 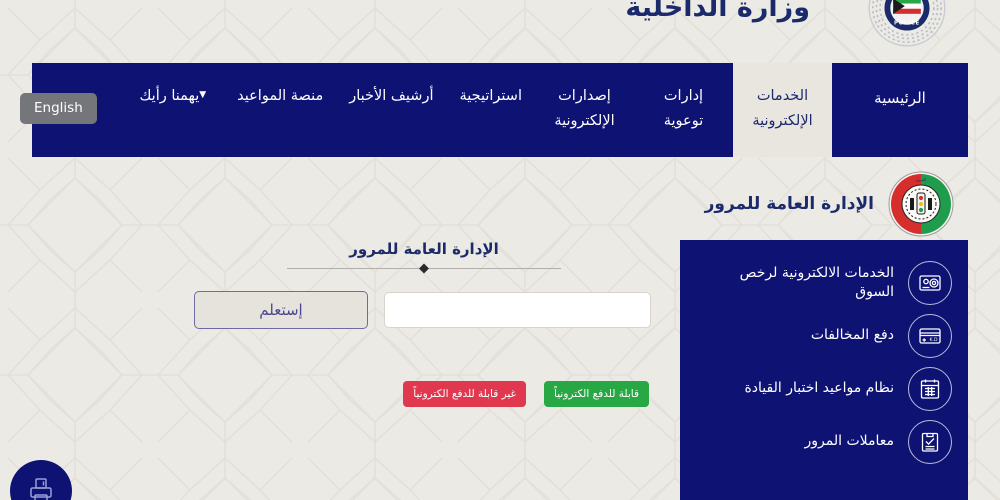 I want to click on nav-item-home-label: الرئيسية, so click(x=900, y=98).